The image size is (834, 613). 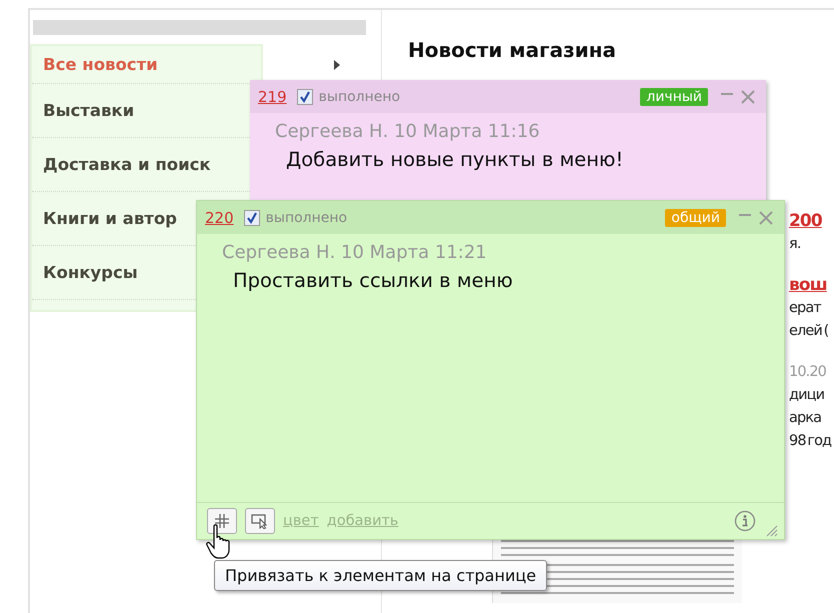 I want to click on news-text: 98 год, so click(x=810, y=441).